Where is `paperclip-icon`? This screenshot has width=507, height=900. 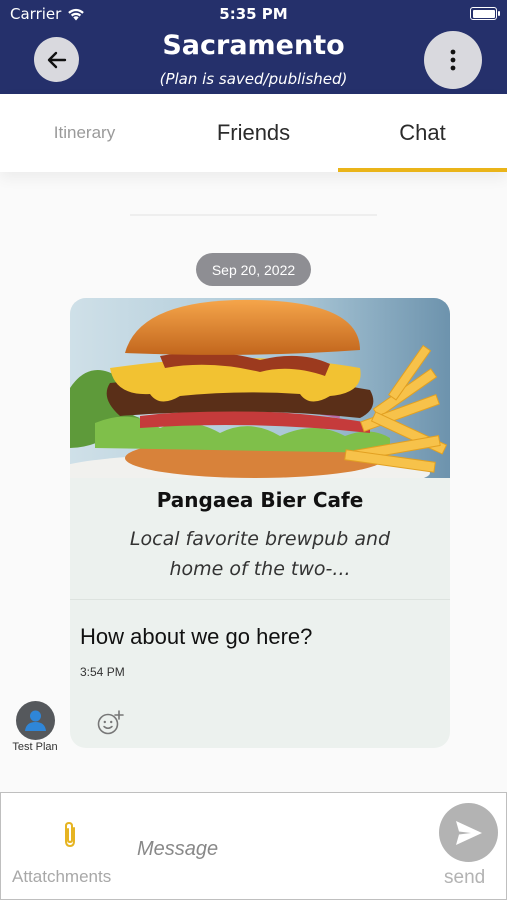 paperclip-icon is located at coordinates (70, 835).